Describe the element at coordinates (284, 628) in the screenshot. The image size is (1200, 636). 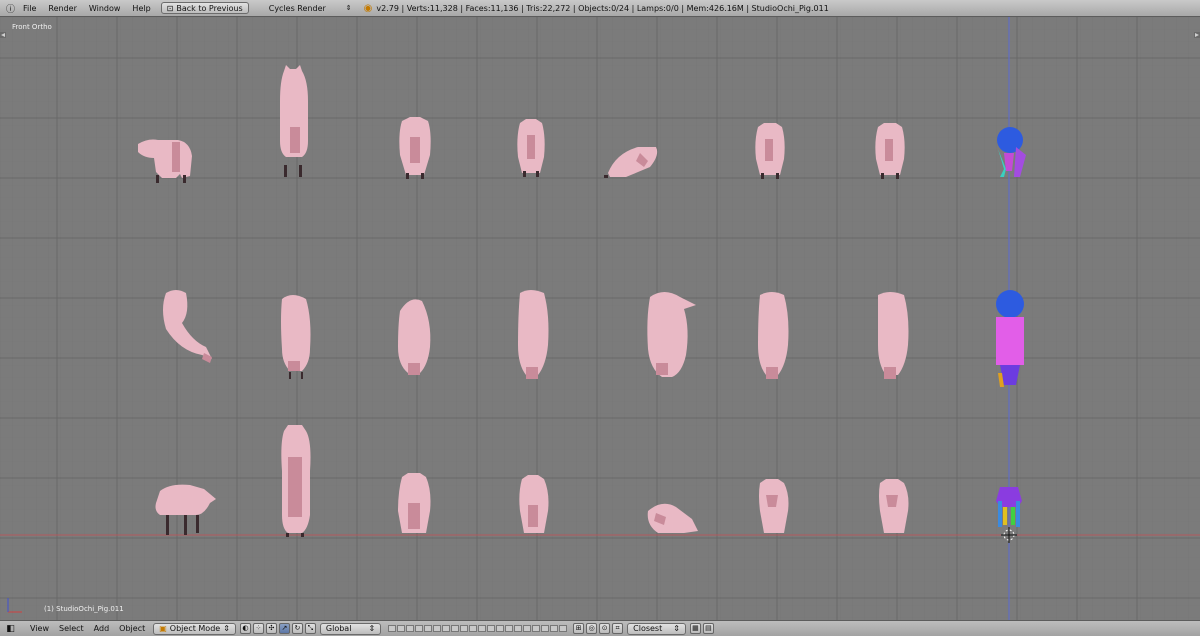
I see `translate-manipulator-icon: ↗` at that location.